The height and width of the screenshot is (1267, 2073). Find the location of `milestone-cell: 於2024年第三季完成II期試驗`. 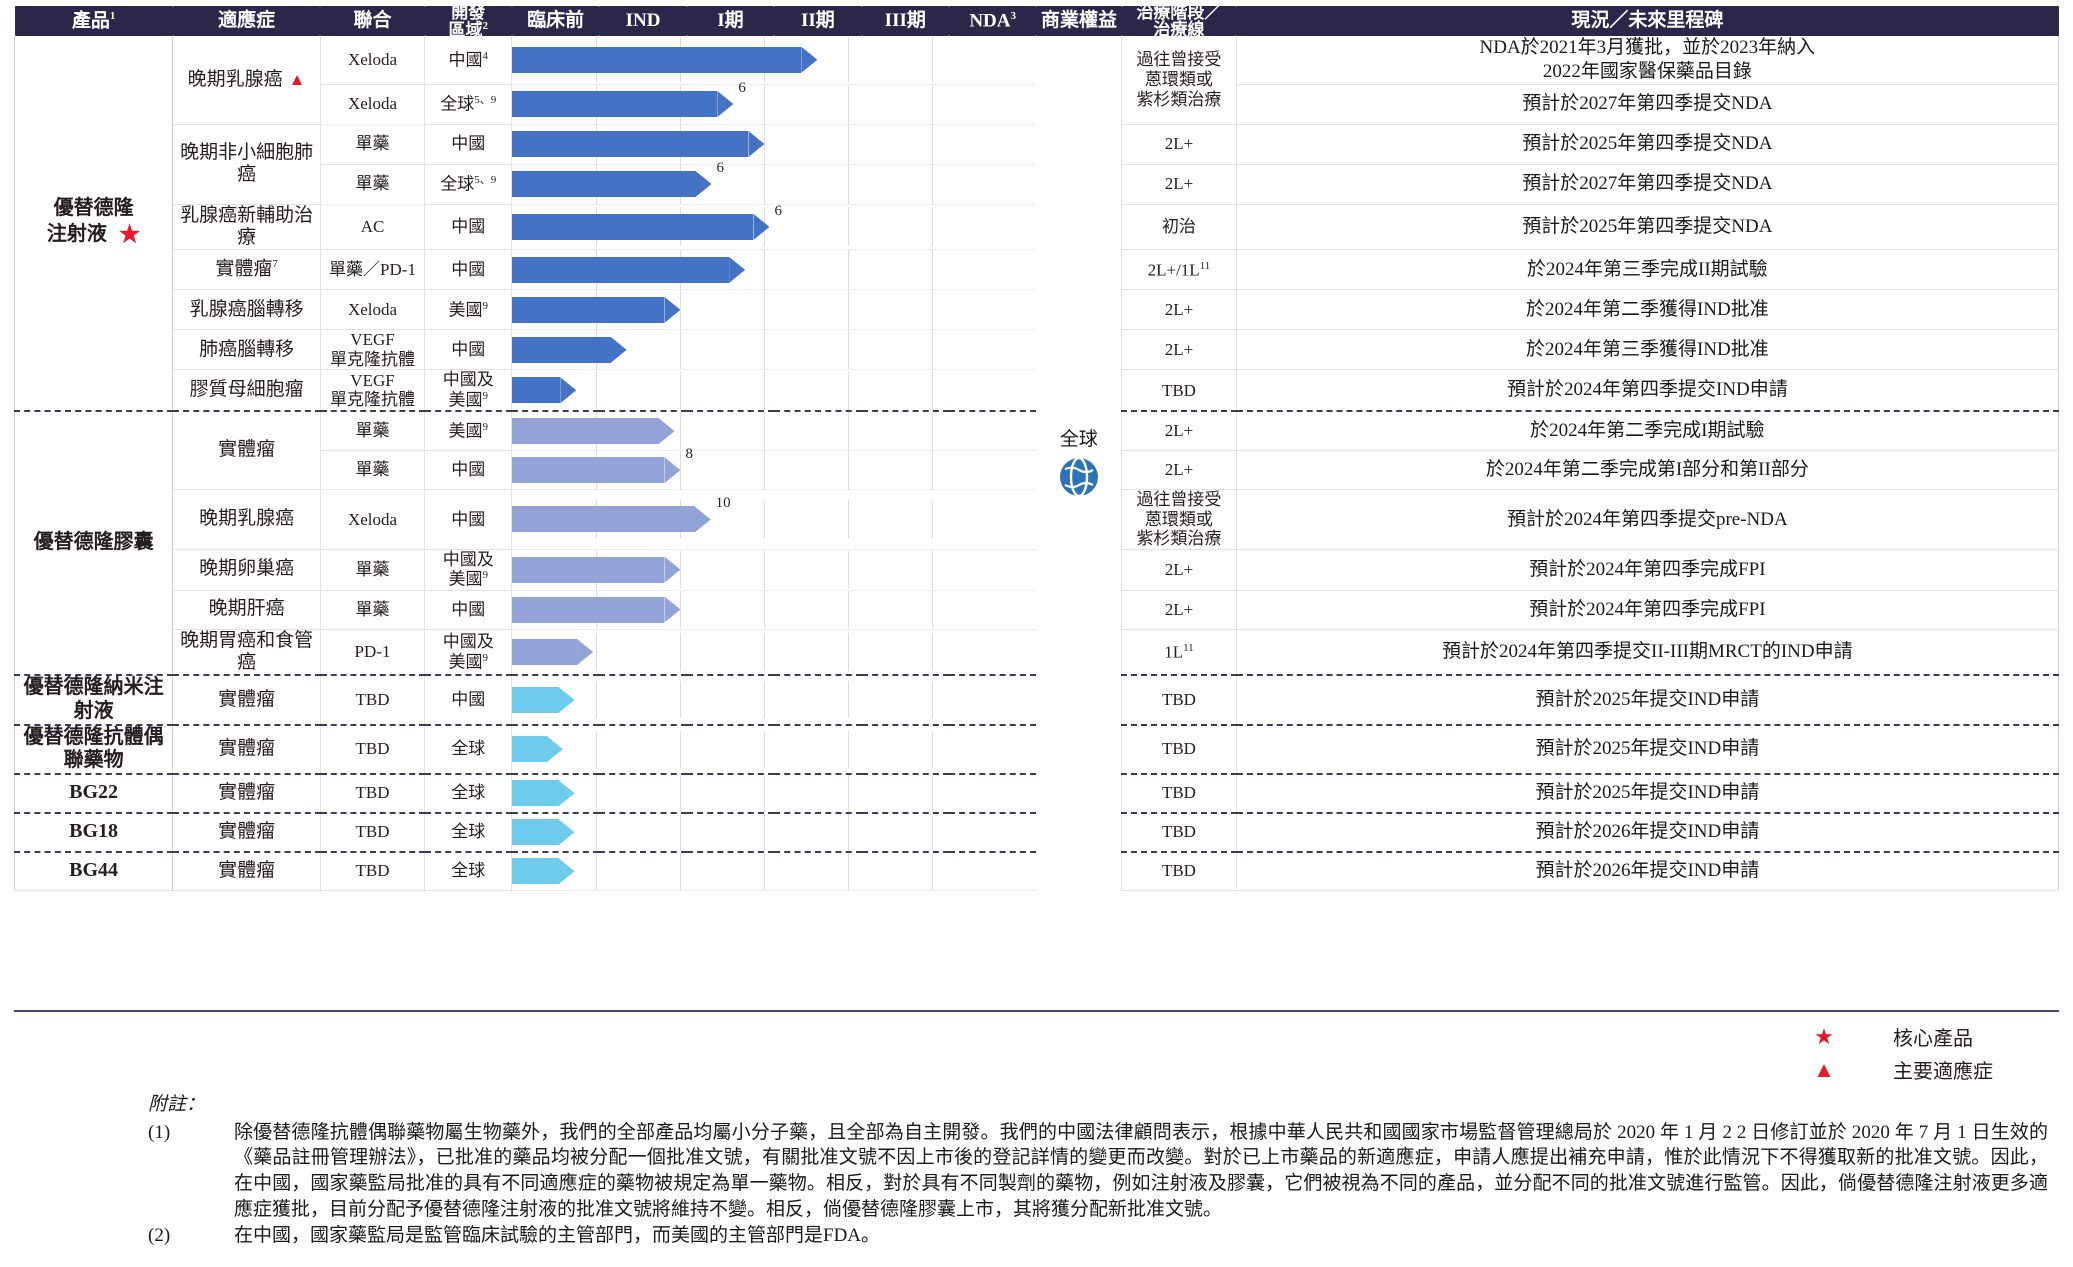

milestone-cell: 於2024年第三季完成II期試驗 is located at coordinates (1648, 270).